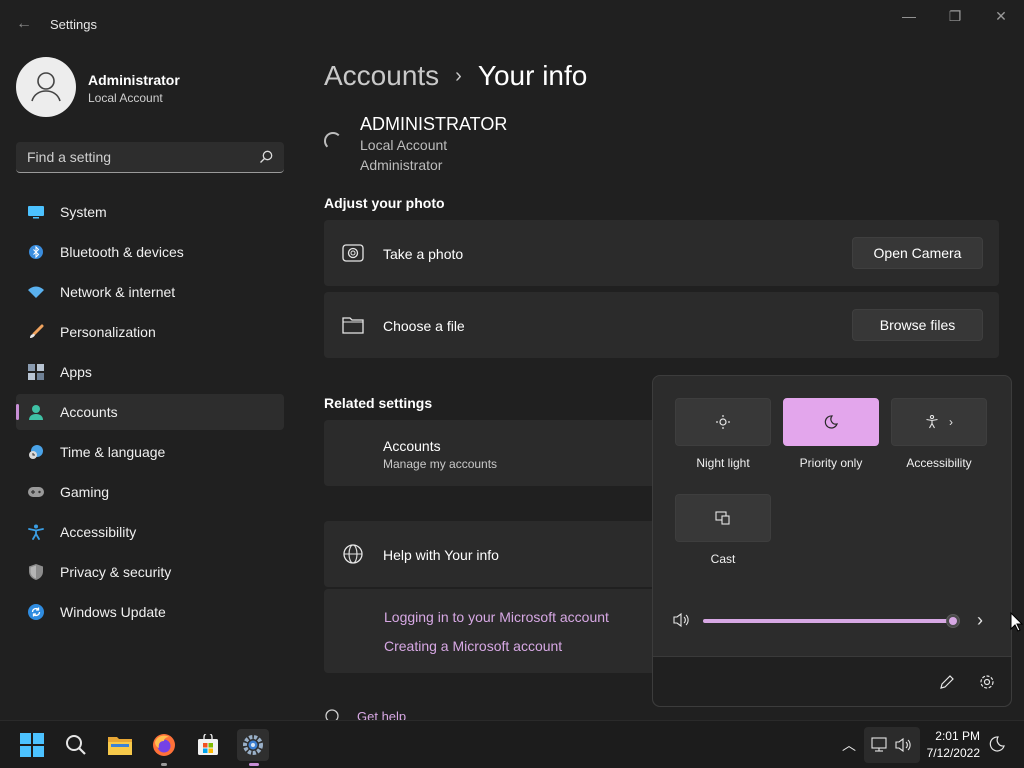  I want to click on priority-only-tile, so click(831, 422).